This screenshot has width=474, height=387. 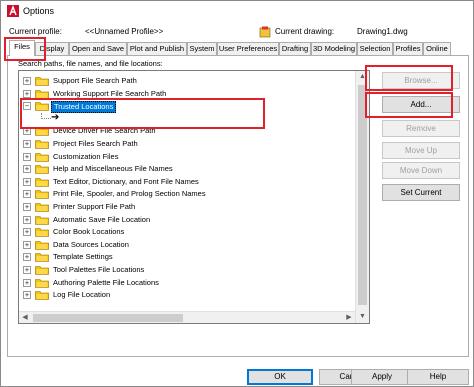 I want to click on tab-drafting: Drafting, so click(x=295, y=48).